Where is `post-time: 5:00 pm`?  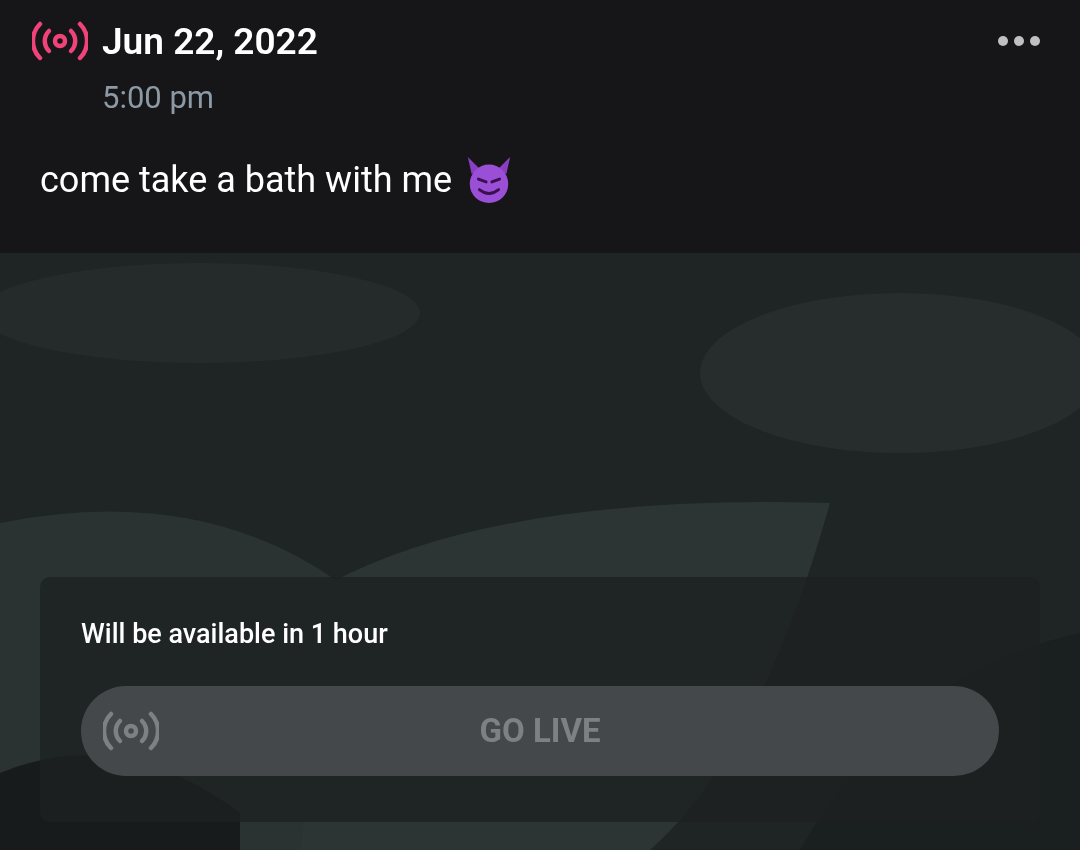 post-time: 5:00 pm is located at coordinates (158, 97).